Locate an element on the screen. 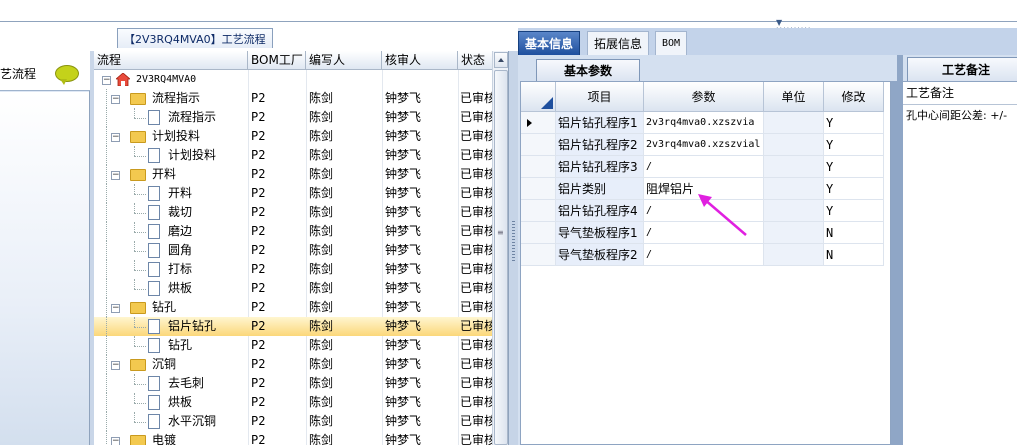 This screenshot has height=445, width=1017. remarks-text: 孔中心间距公差: +/- is located at coordinates (956, 115).